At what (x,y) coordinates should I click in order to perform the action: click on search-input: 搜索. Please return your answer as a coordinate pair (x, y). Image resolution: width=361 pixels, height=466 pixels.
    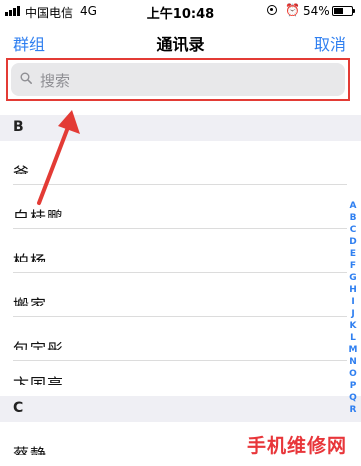
    Looking at the image, I should click on (178, 79).